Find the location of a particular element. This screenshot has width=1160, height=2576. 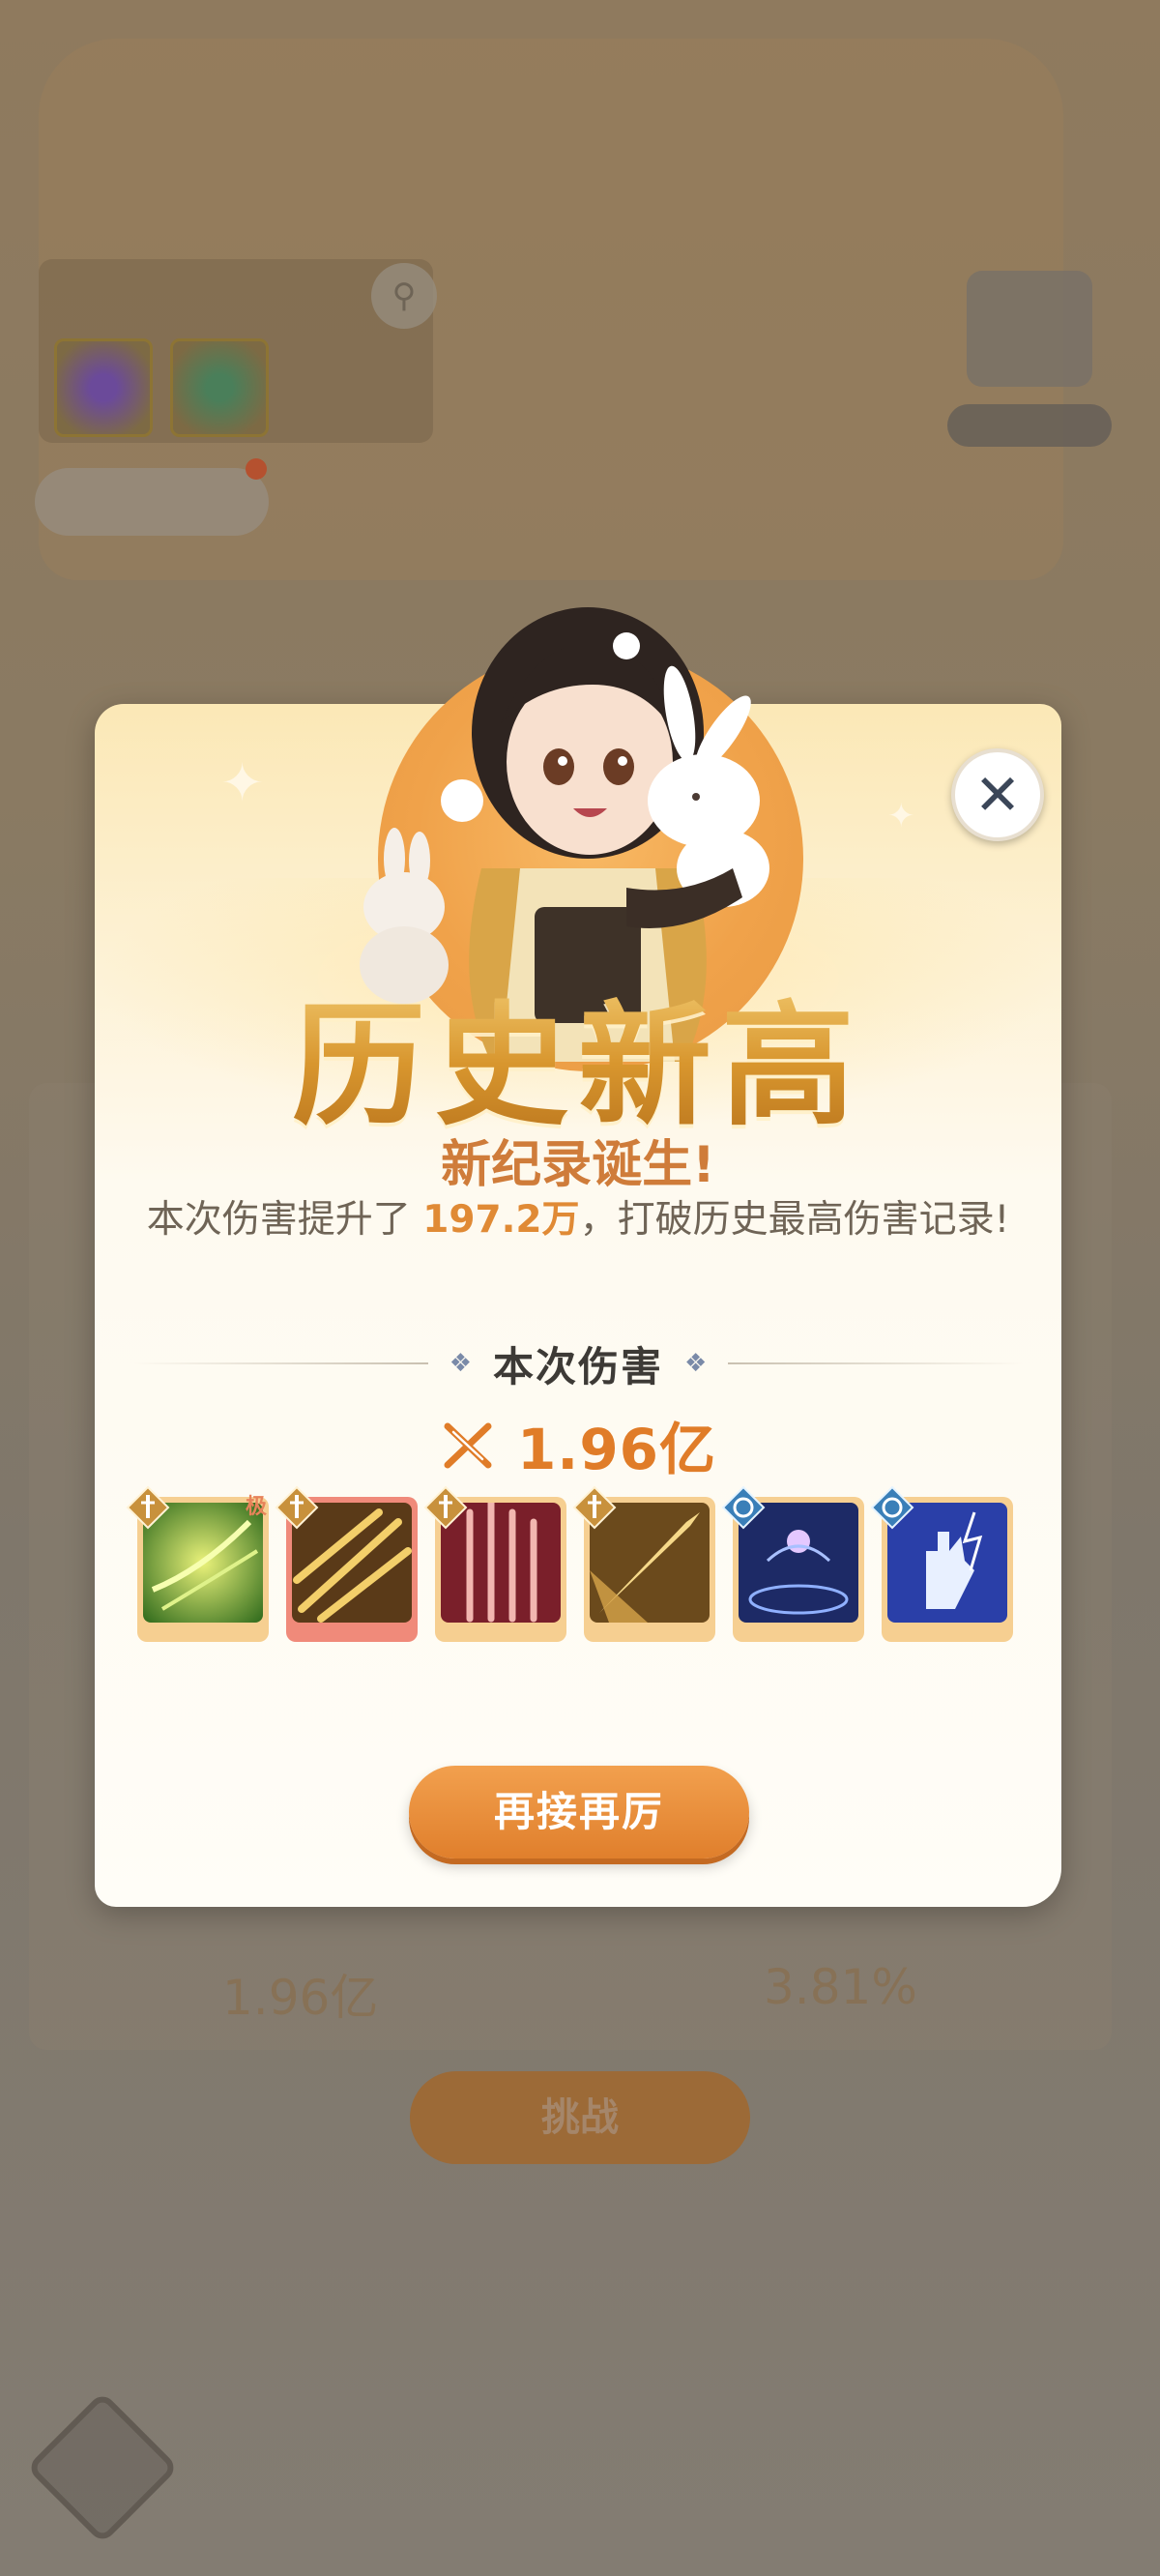

section-divider: ❖ 本次伤害 ❖ is located at coordinates (578, 1363).